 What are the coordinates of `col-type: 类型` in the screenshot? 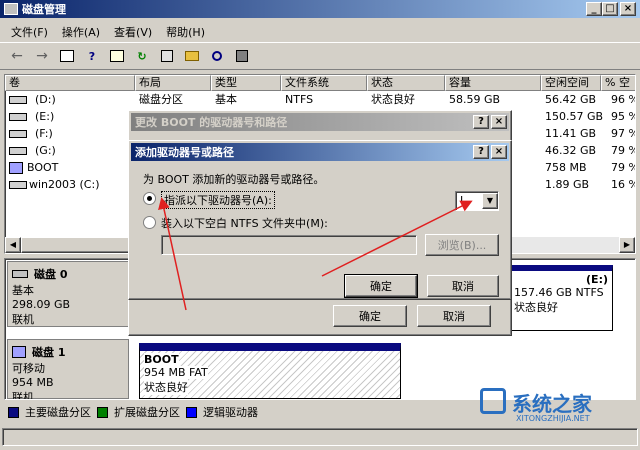 It's located at (246, 83).